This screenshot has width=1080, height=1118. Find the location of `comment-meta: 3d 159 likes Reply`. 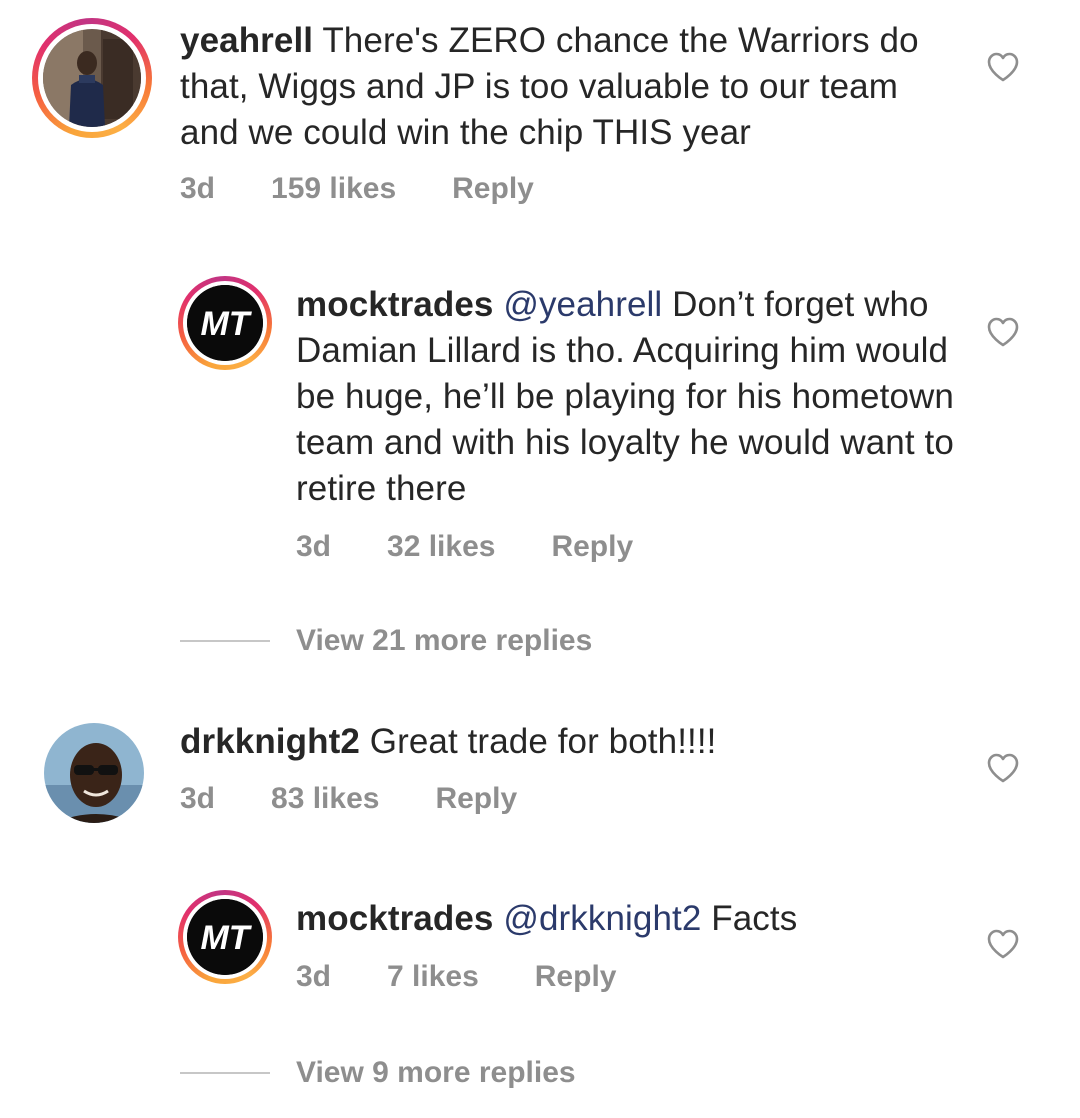

comment-meta: 3d 159 likes Reply is located at coordinates (357, 189).